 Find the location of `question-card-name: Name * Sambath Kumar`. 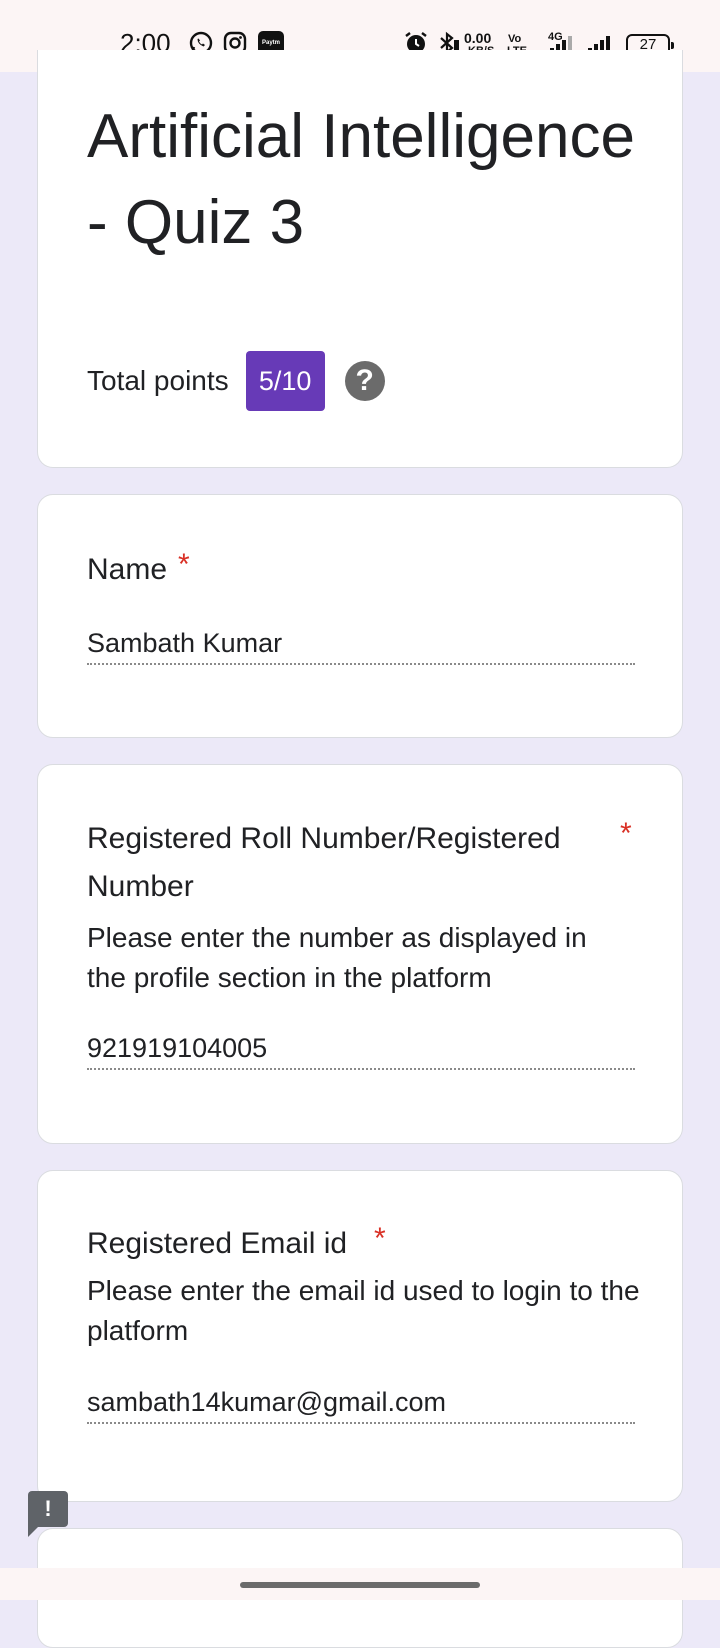

question-card-name: Name * Sambath Kumar is located at coordinates (360, 616).